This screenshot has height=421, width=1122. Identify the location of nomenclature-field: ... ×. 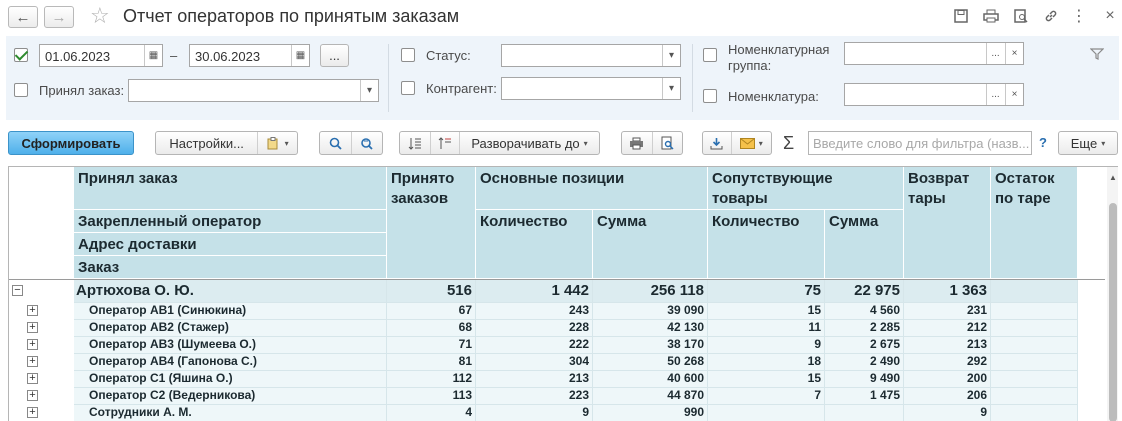
(934, 94).